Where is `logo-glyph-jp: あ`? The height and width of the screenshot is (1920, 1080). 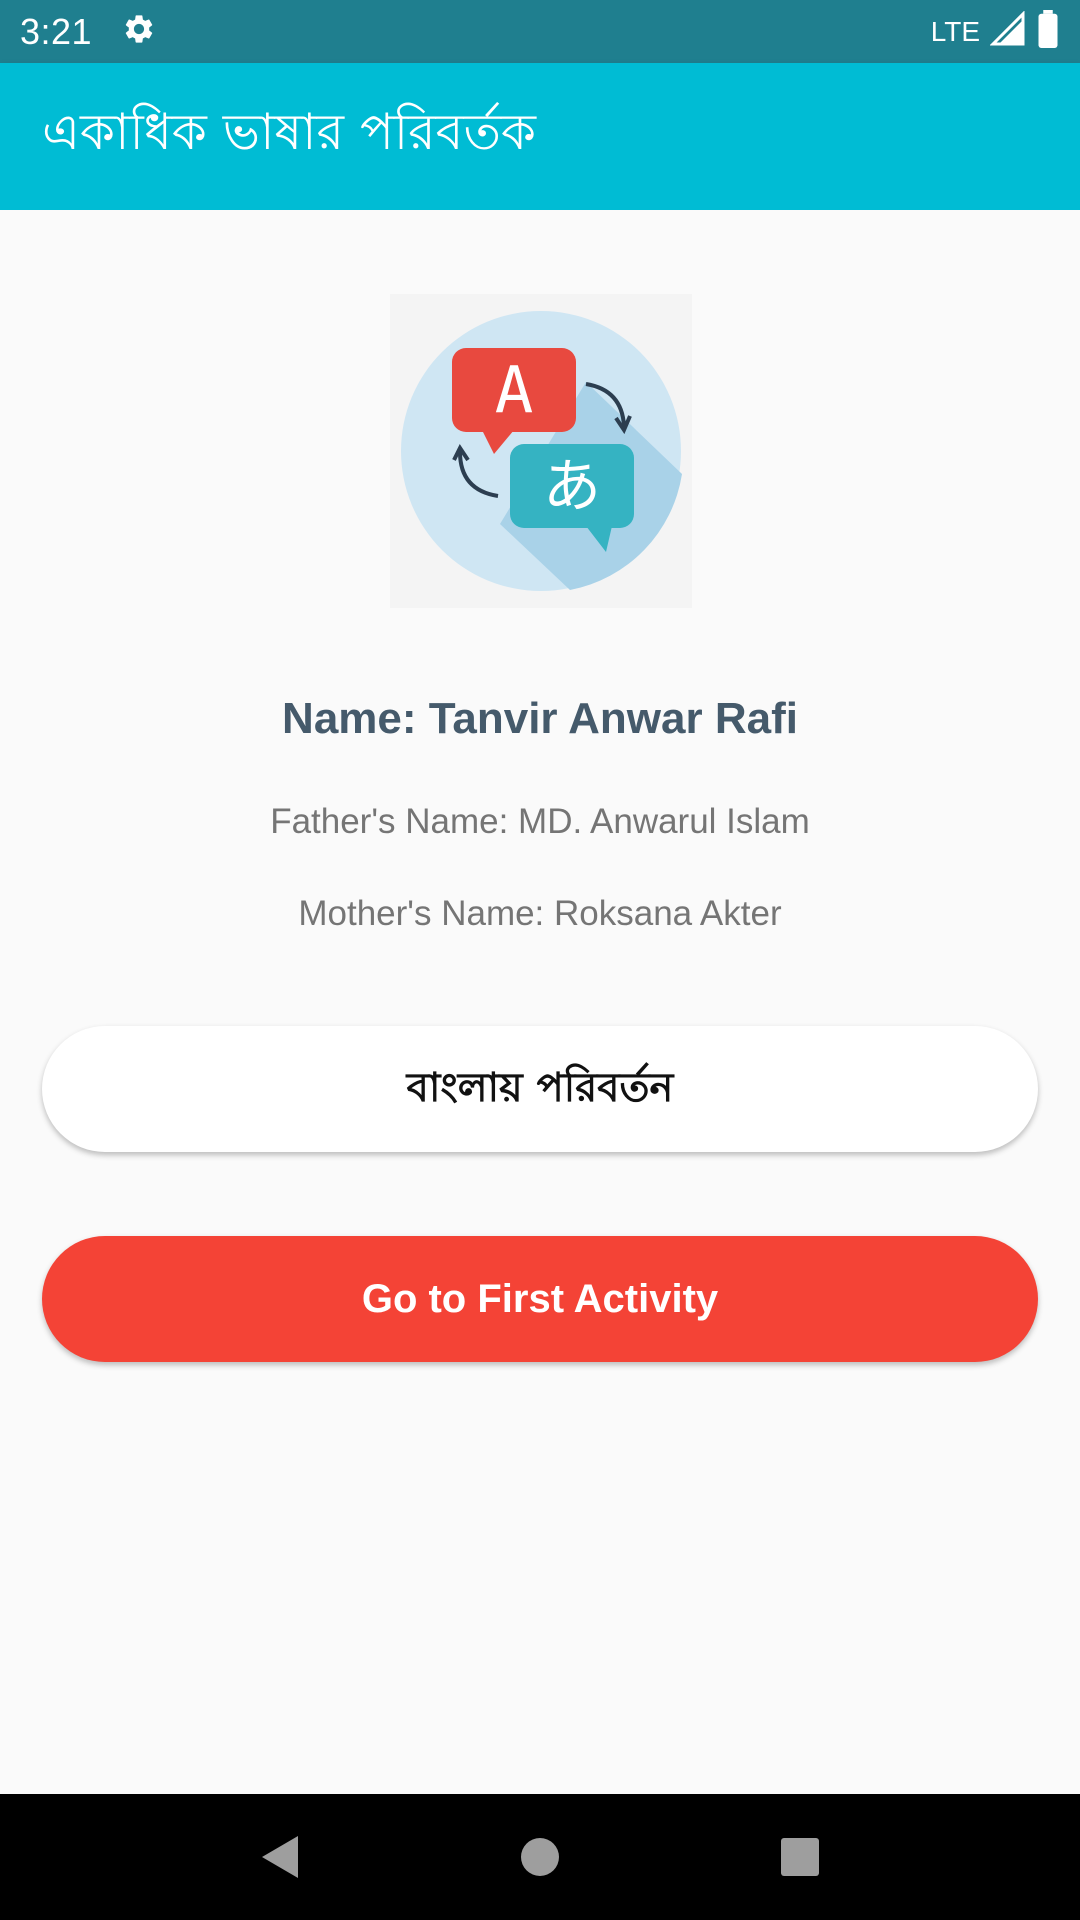
logo-glyph-jp: あ is located at coordinates (572, 486).